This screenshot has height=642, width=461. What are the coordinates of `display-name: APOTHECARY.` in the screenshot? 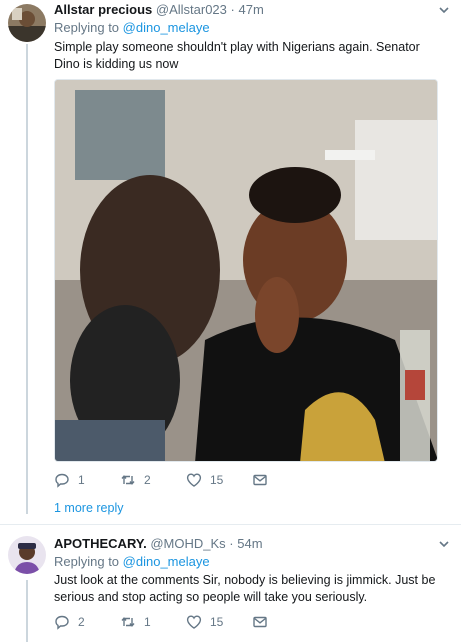 It's located at (100, 543).